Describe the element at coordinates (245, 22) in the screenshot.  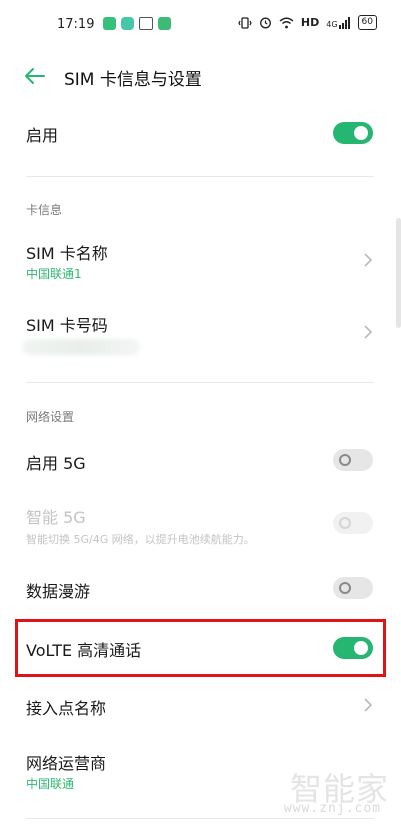
I see `vibrate-icon` at that location.